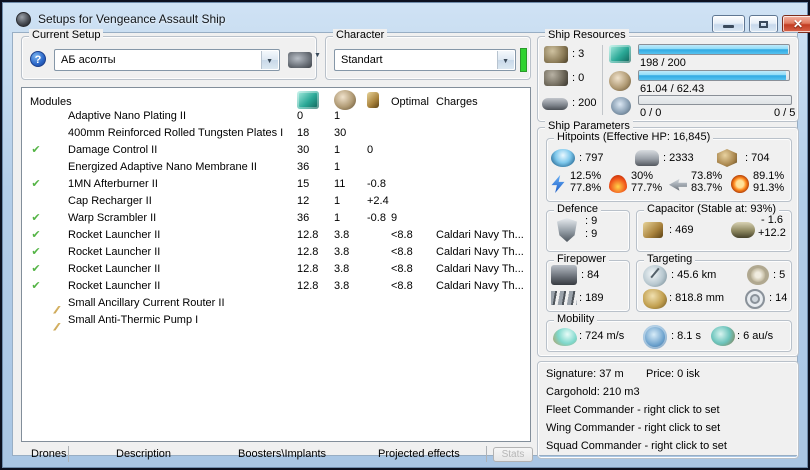  I want to click on setup-combobox: АБ асолты ▼, so click(167, 60).